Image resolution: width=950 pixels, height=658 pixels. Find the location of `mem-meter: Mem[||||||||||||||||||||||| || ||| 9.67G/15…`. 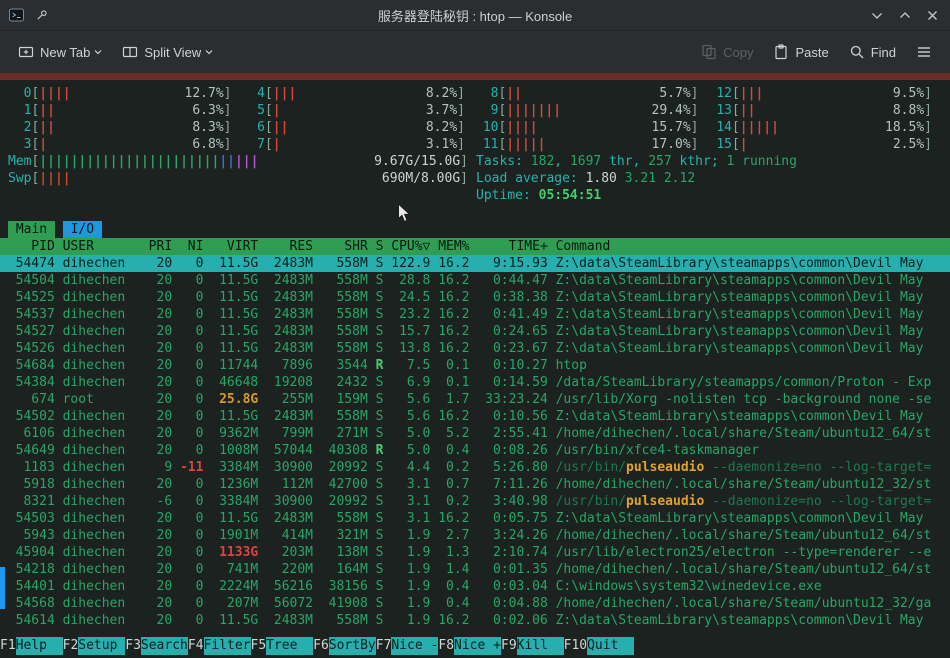

mem-meter: Mem[||||||||||||||||||||||| || ||| 9.67G/15… is located at coordinates (238, 161).